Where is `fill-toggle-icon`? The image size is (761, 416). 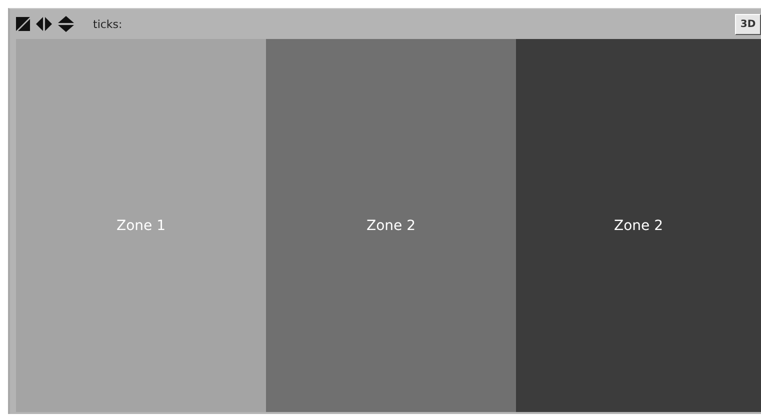
fill-toggle-icon is located at coordinates (23, 24).